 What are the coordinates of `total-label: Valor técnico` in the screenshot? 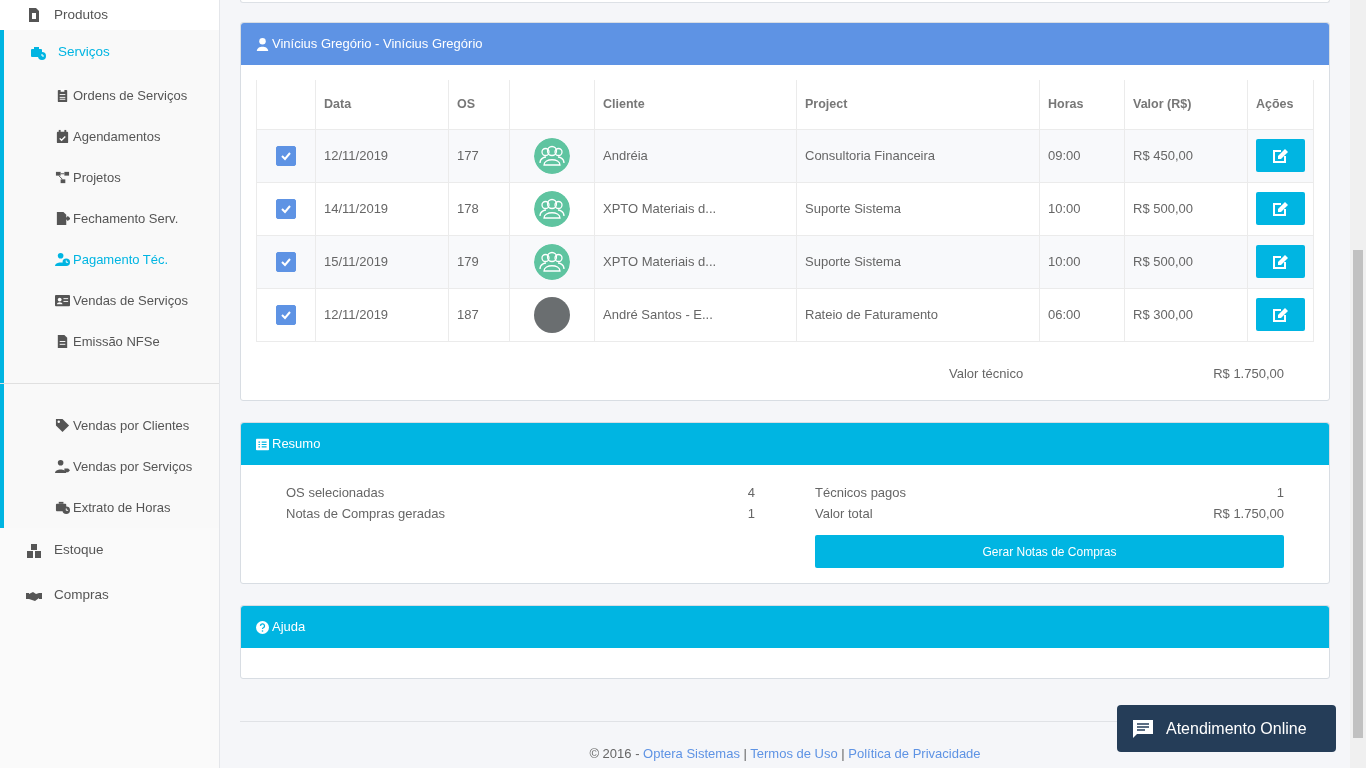 It's located at (986, 373).